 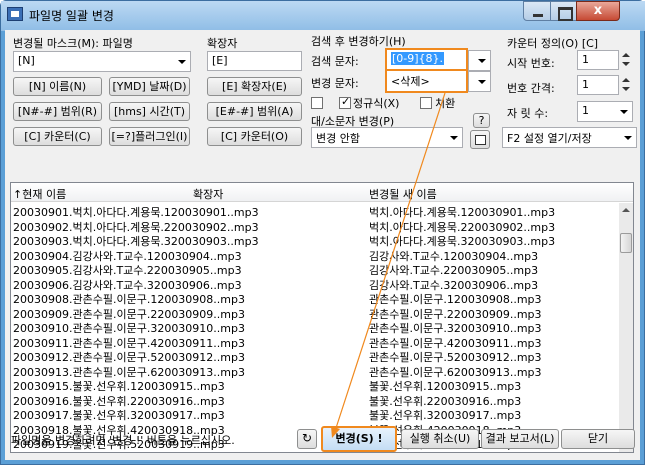 I want to click on annotation-arrow, so click(x=390, y=260).